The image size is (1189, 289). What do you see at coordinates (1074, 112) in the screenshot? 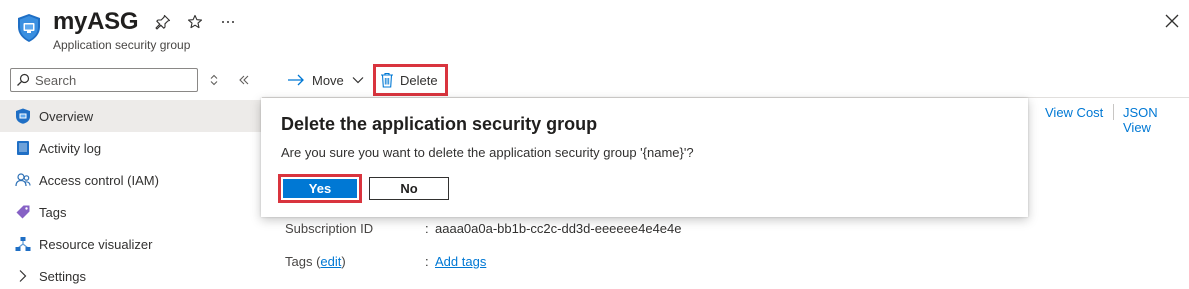
I see `view-cost-link: View Cost` at bounding box center [1074, 112].